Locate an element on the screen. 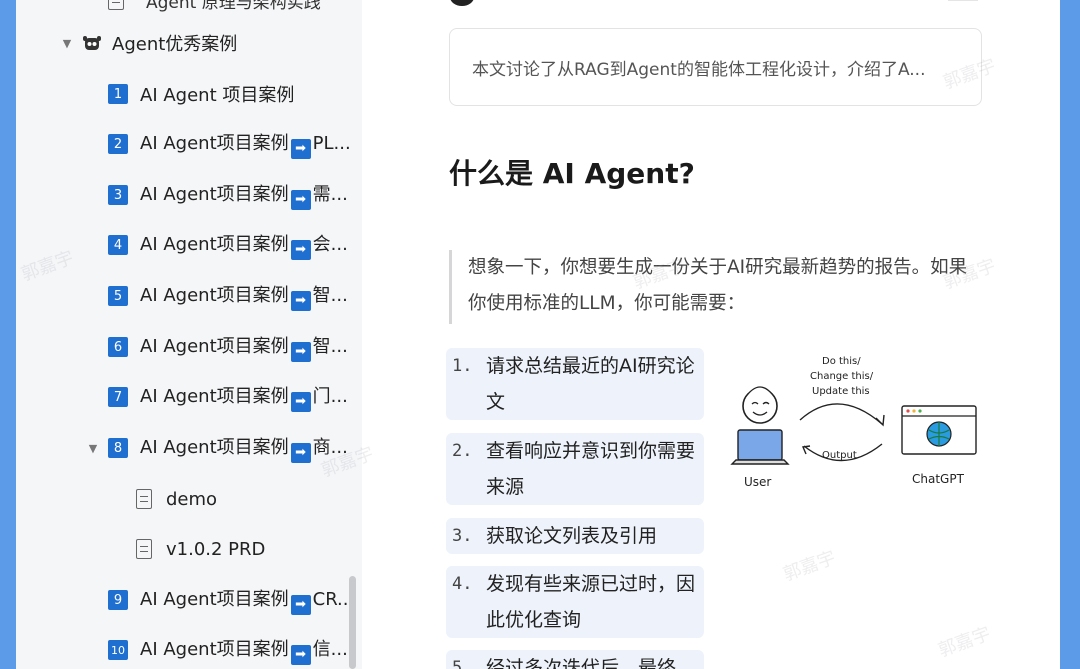 The width and height of the screenshot is (1080, 669). window-frame-right is located at coordinates (1070, 334).